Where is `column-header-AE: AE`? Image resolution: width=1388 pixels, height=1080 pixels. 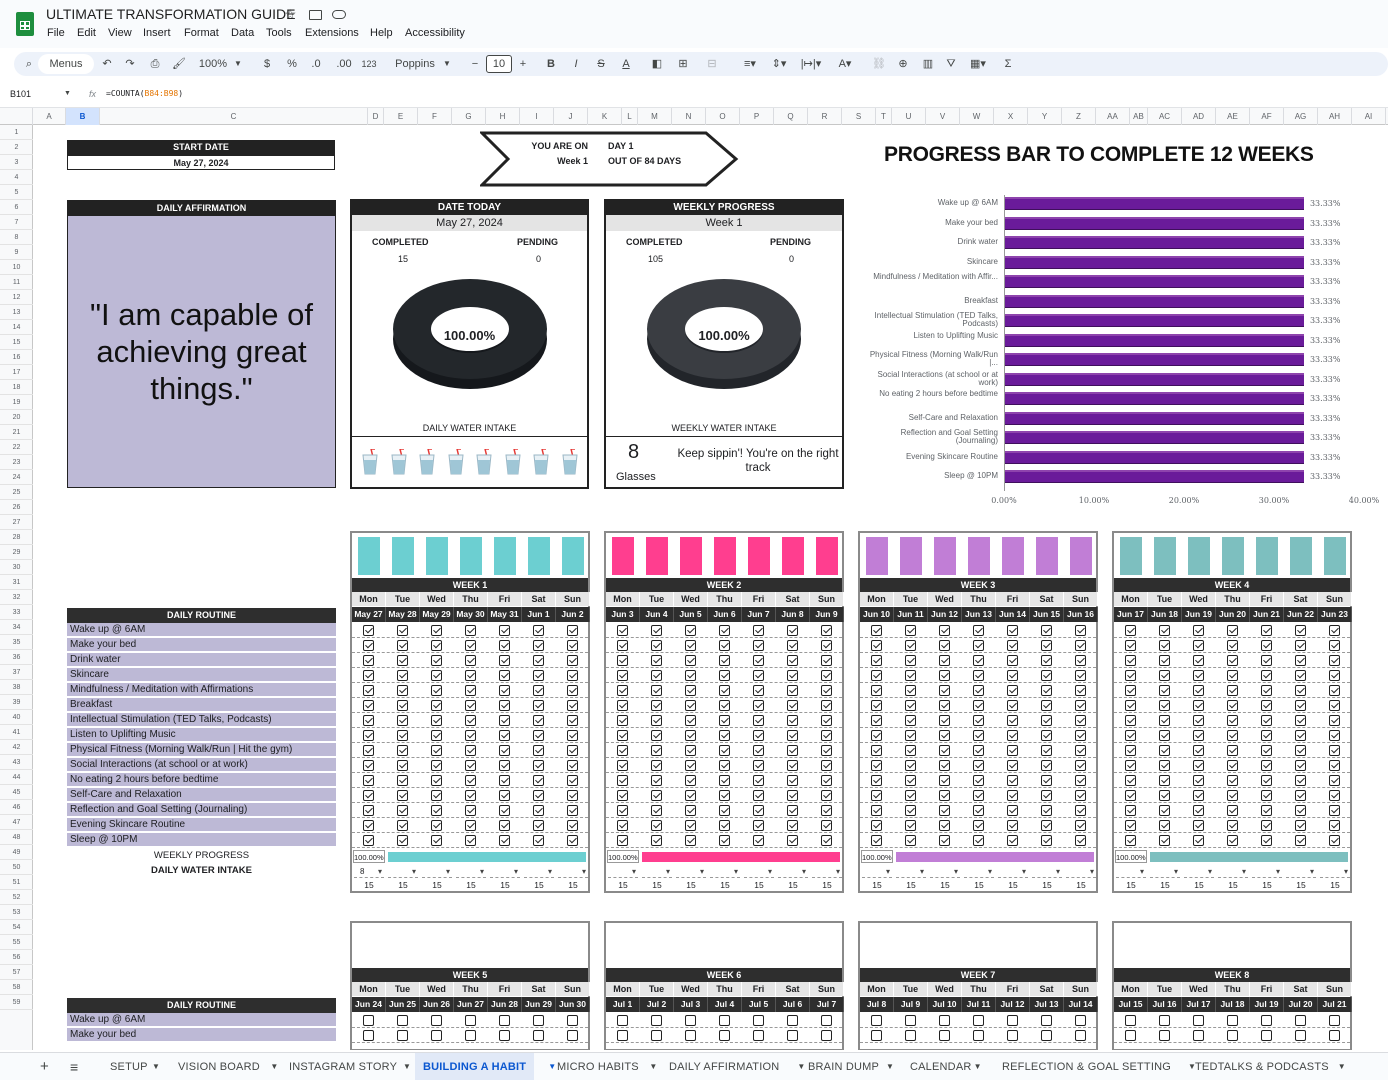
column-header-AE: AE is located at coordinates (1233, 116).